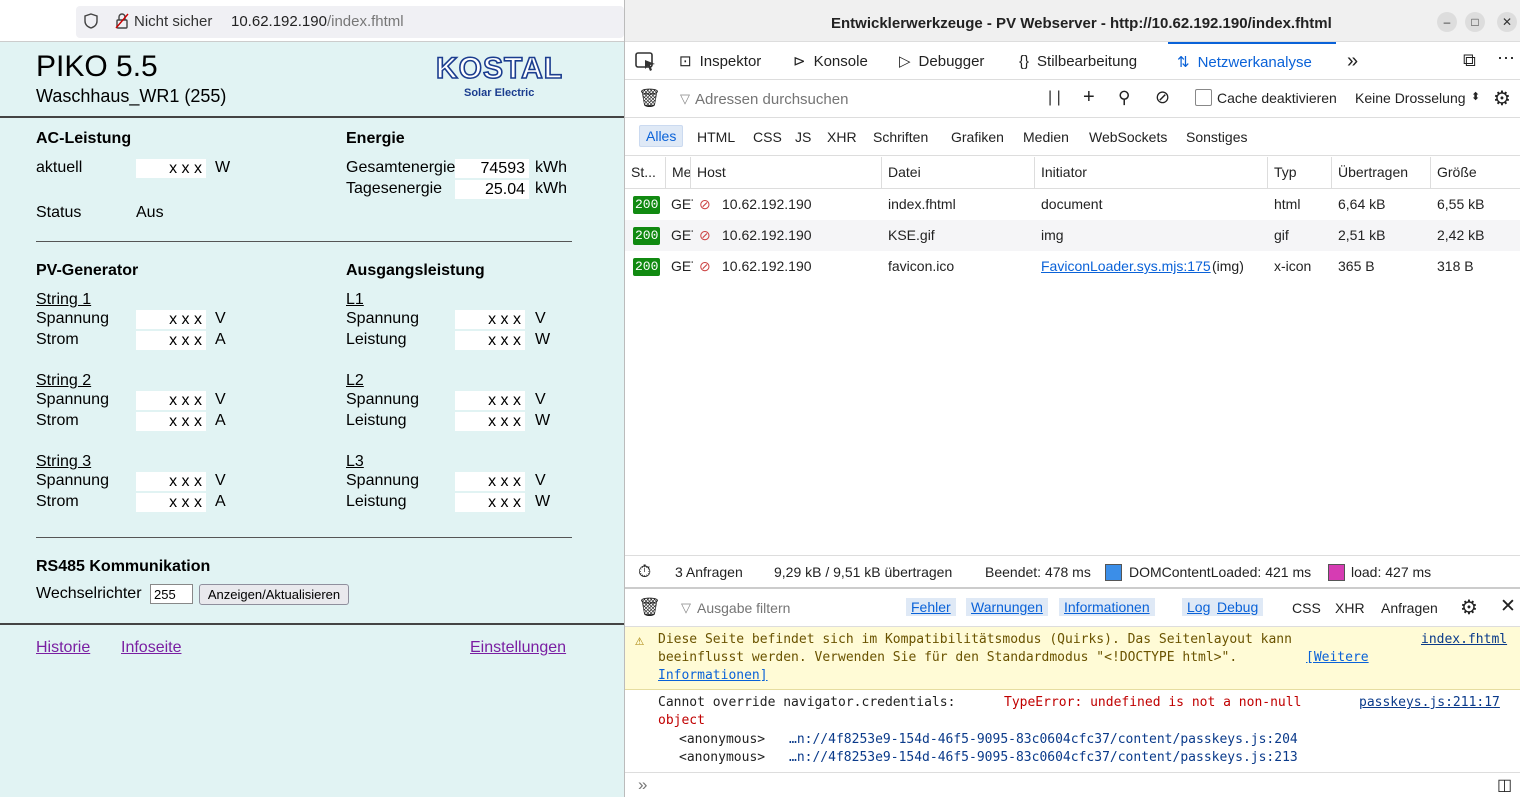 The width and height of the screenshot is (1520, 797). Describe the element at coordinates (931, 607) in the screenshot. I see `console-filter-errors: Fehler` at that location.